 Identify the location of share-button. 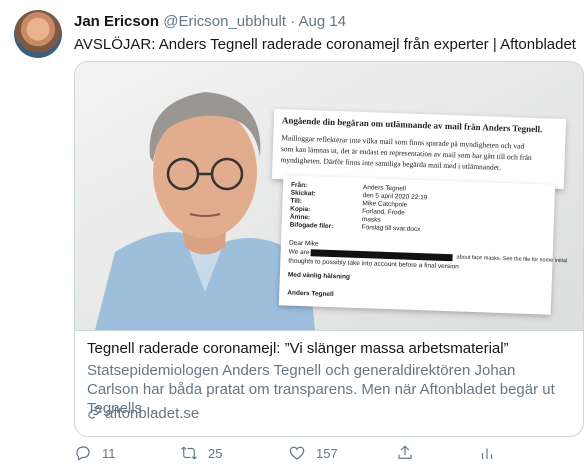
(405, 453).